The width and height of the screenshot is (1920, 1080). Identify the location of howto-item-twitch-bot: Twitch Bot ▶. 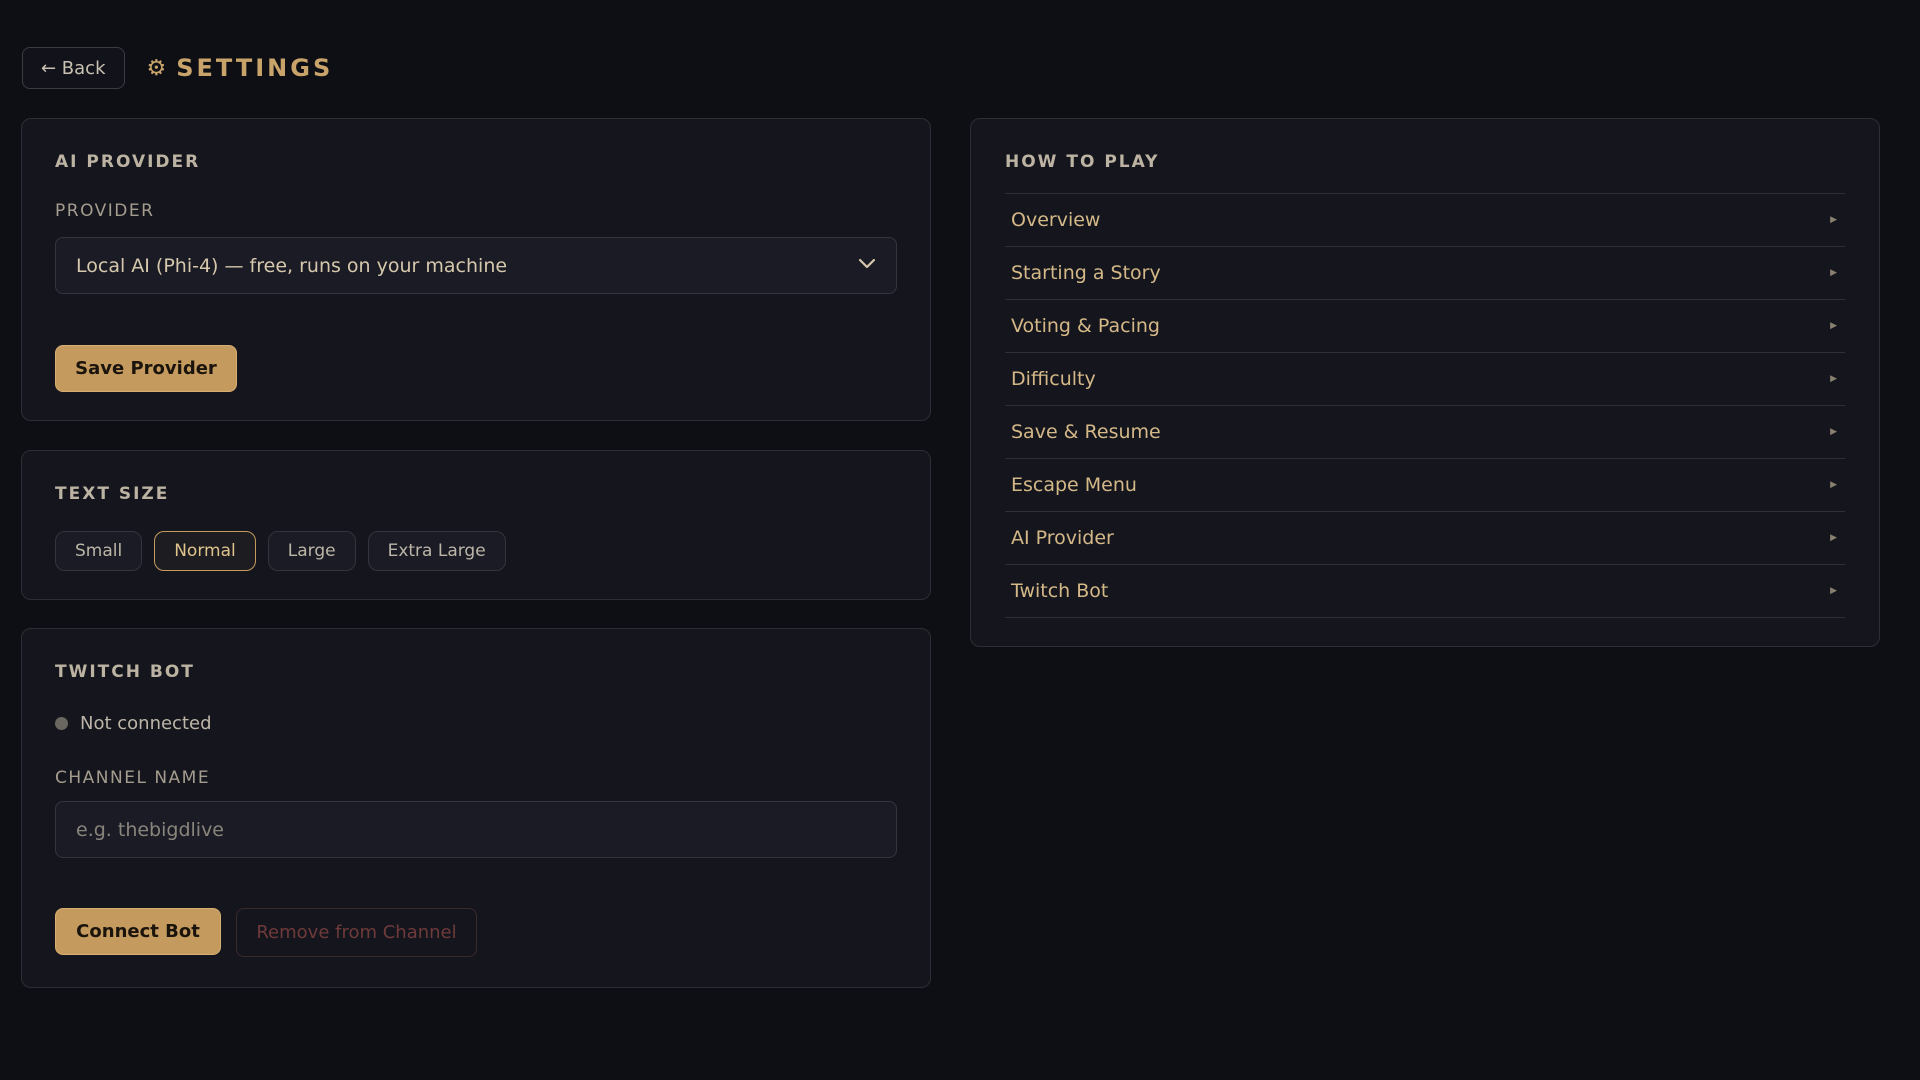
(1425, 591).